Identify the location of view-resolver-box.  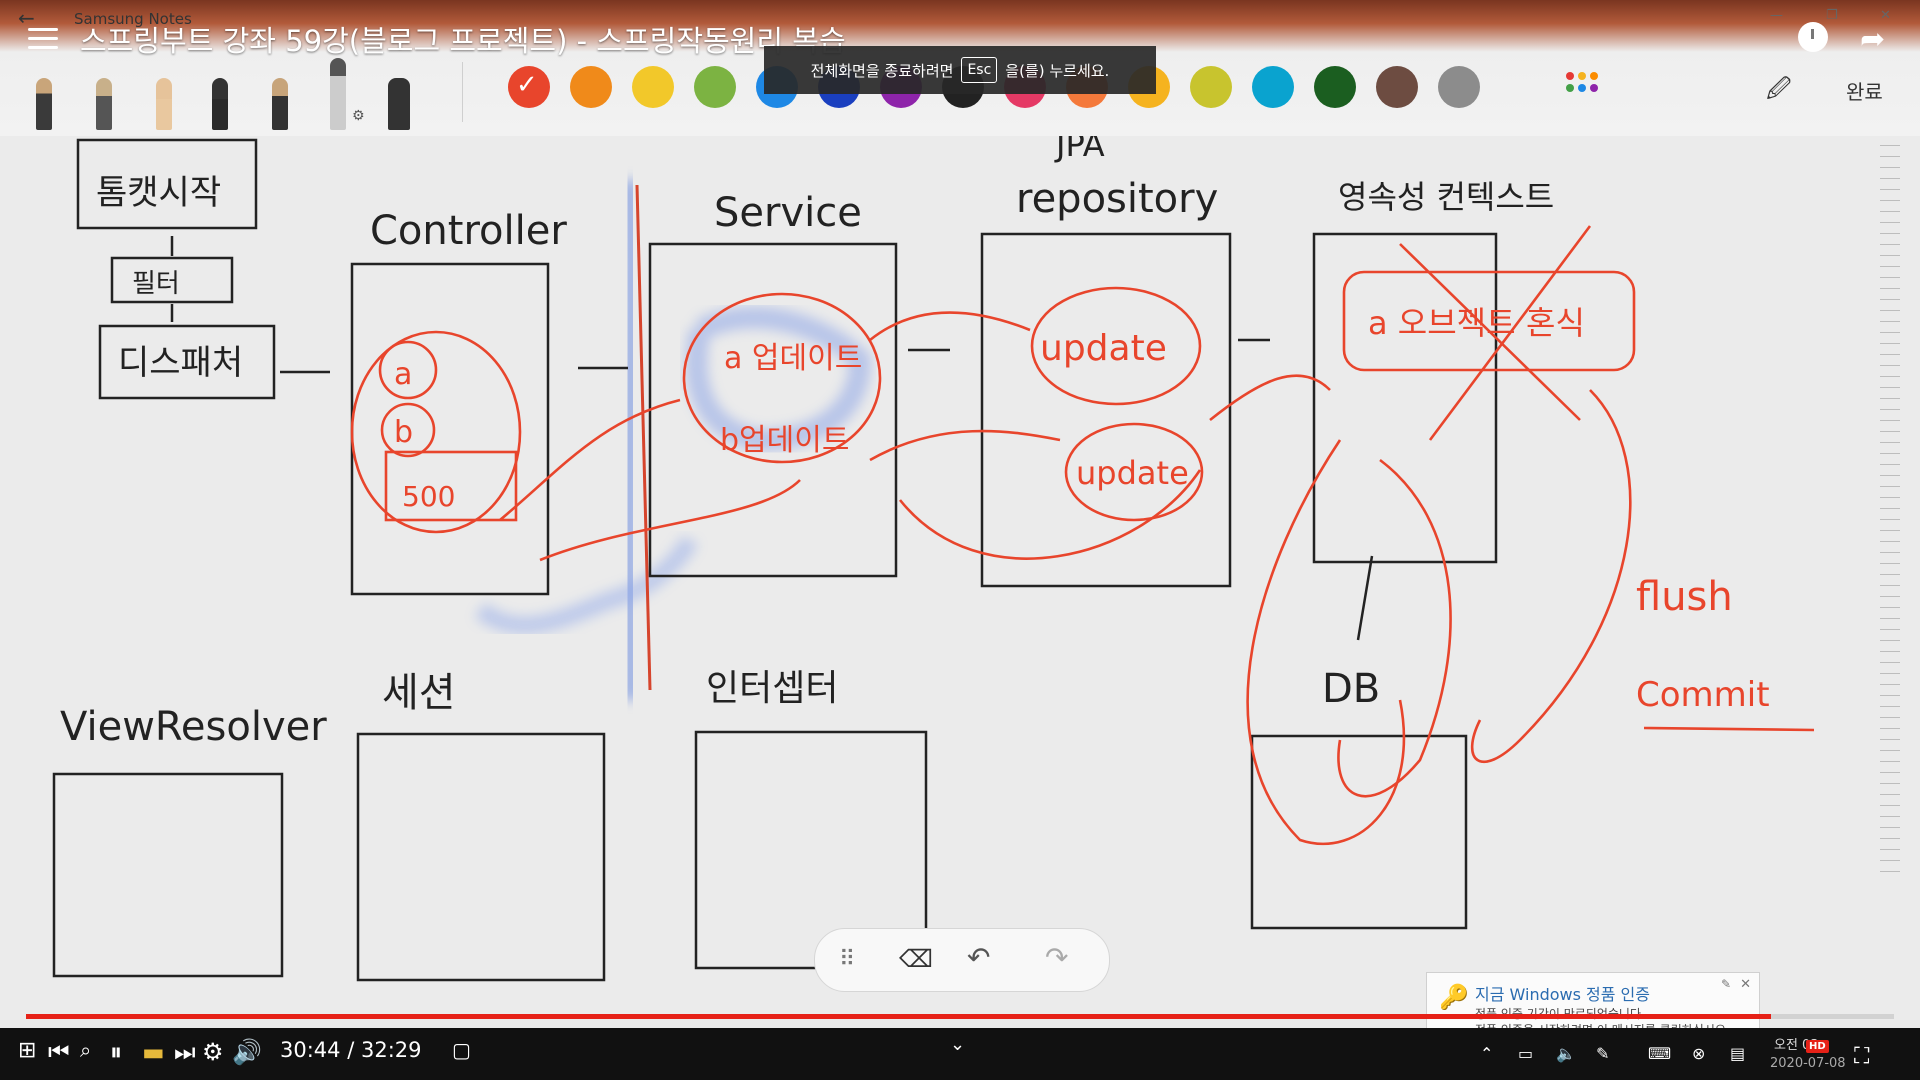
(168, 875).